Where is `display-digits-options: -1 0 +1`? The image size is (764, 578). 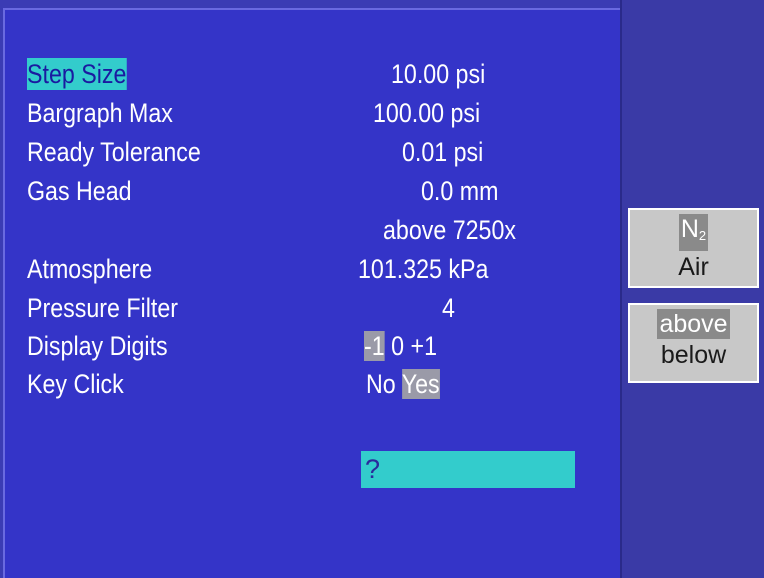 display-digits-options: -1 0 +1 is located at coordinates (400, 346).